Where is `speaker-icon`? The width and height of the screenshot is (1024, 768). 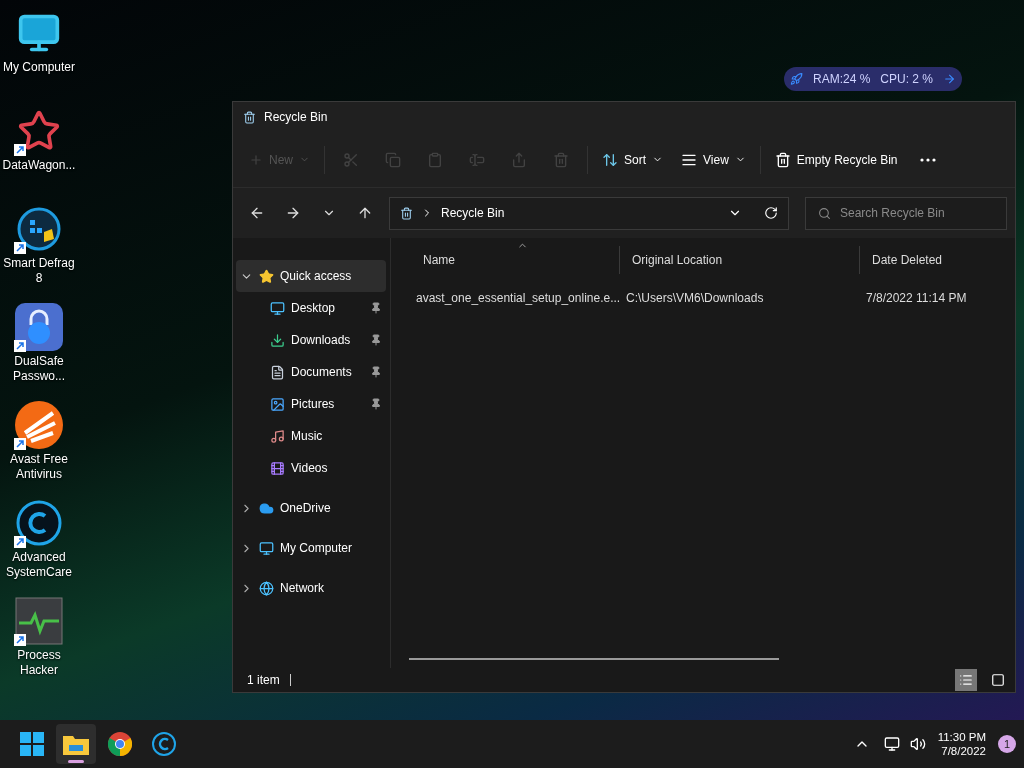 speaker-icon is located at coordinates (917, 744).